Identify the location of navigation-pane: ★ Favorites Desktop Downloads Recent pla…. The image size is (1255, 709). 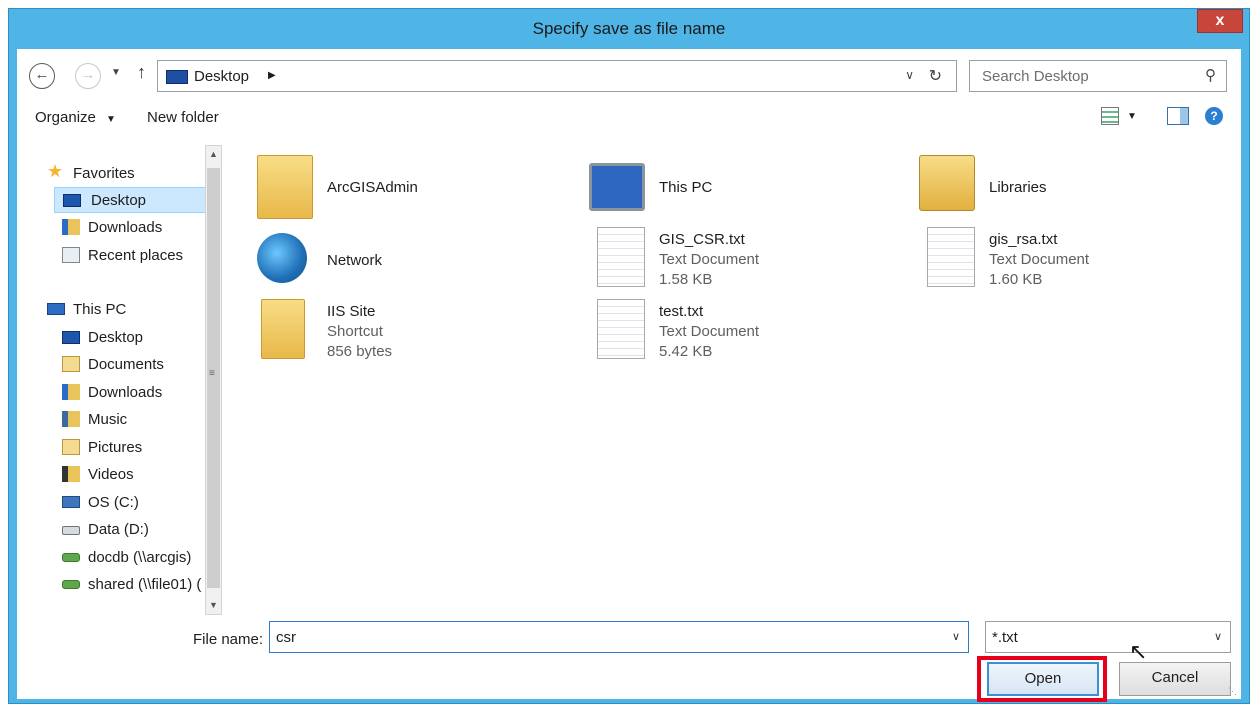
(127, 380).